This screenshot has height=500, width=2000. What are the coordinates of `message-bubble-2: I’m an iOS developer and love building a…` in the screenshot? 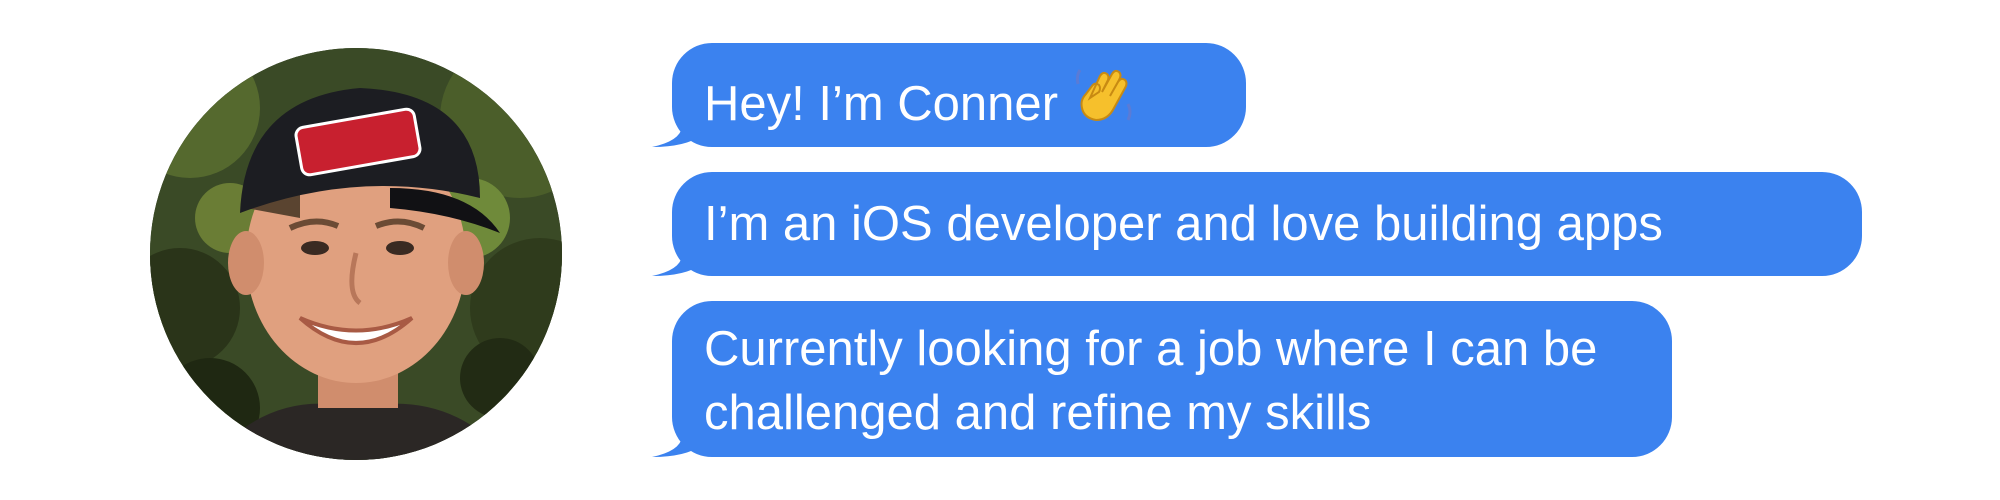 It's located at (1257, 224).